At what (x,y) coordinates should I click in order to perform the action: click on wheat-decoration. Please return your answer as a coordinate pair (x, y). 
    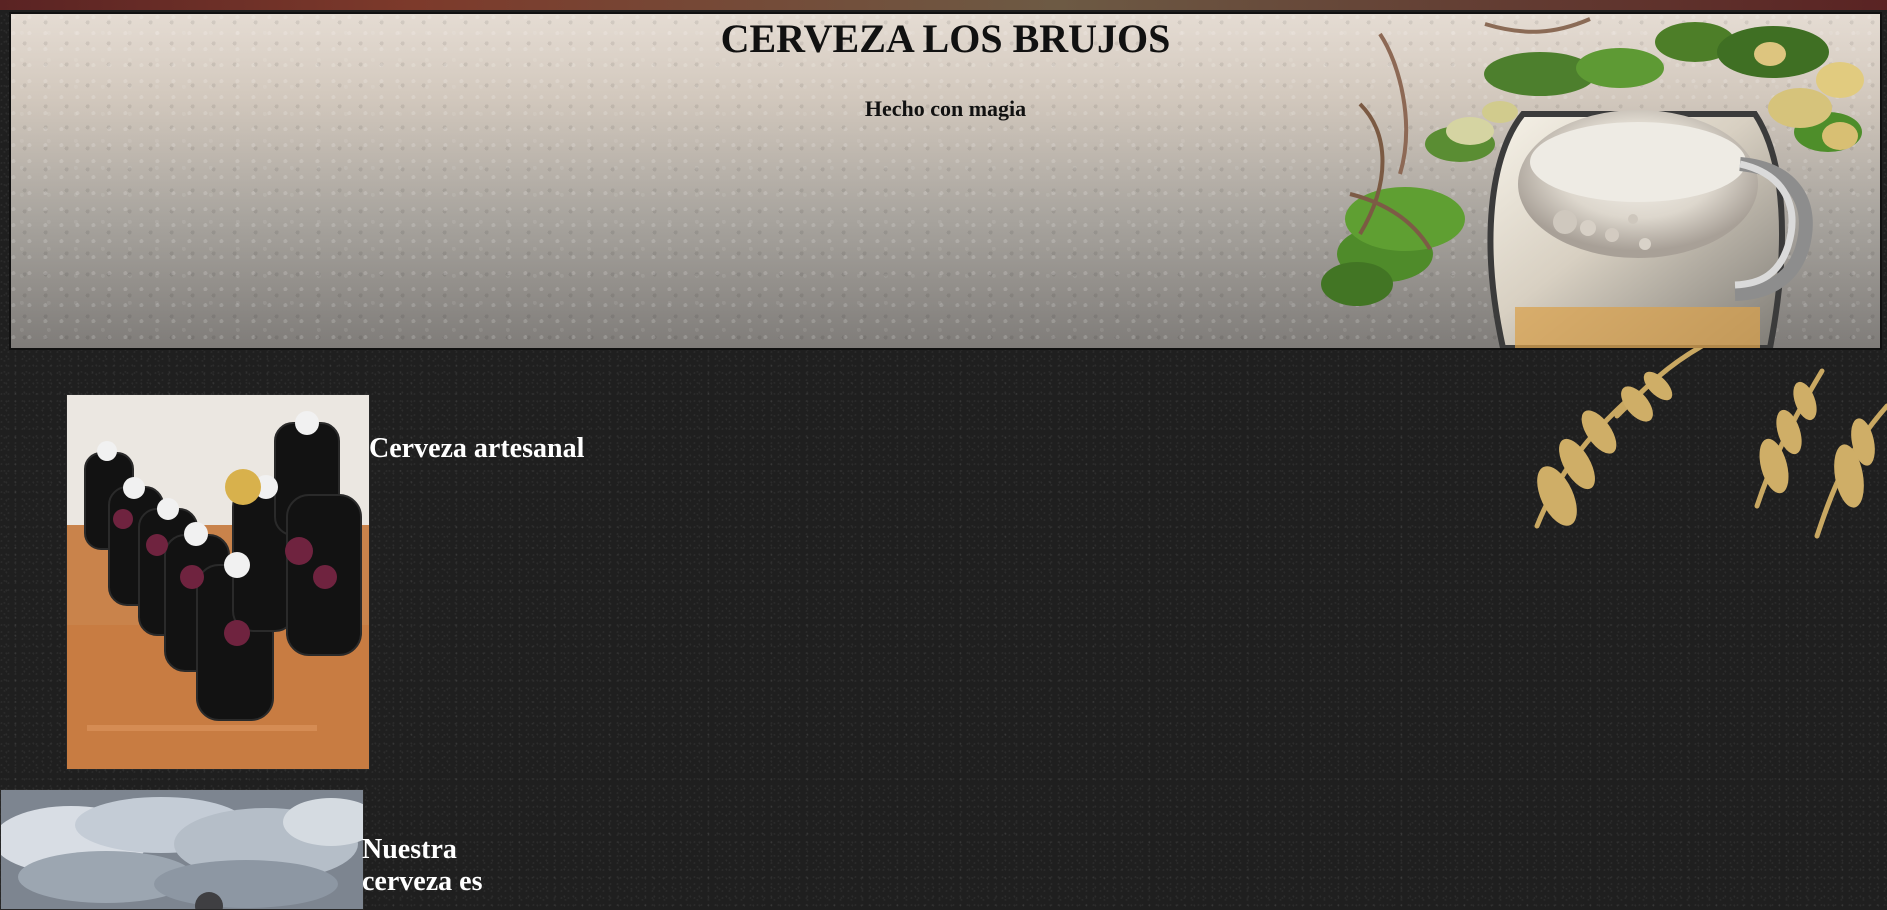
    Looking at the image, I should click on (1672, 446).